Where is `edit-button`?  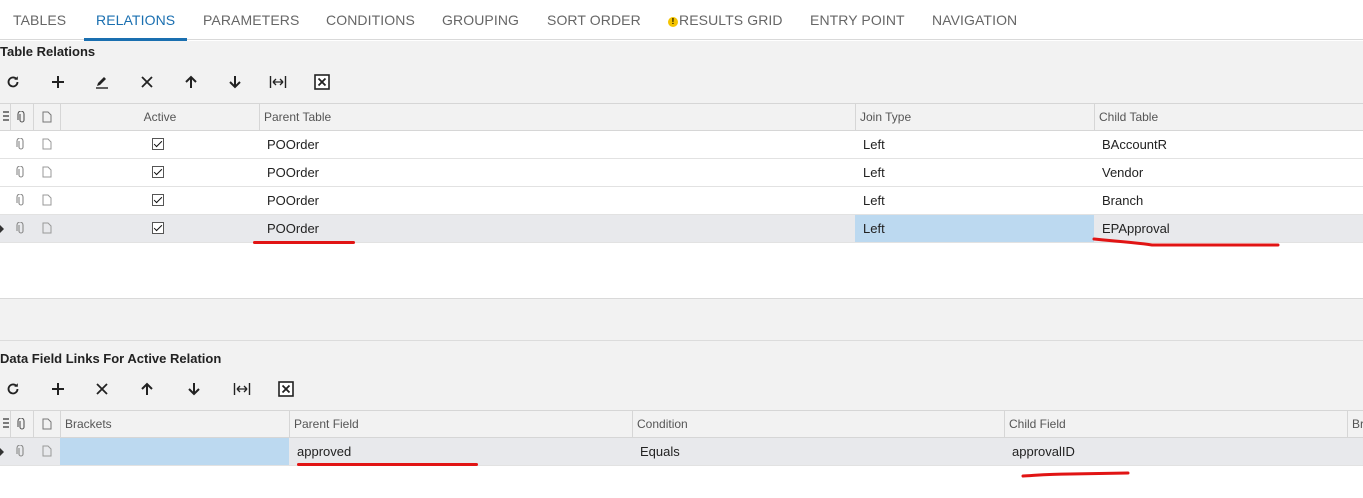
edit-button is located at coordinates (102, 82).